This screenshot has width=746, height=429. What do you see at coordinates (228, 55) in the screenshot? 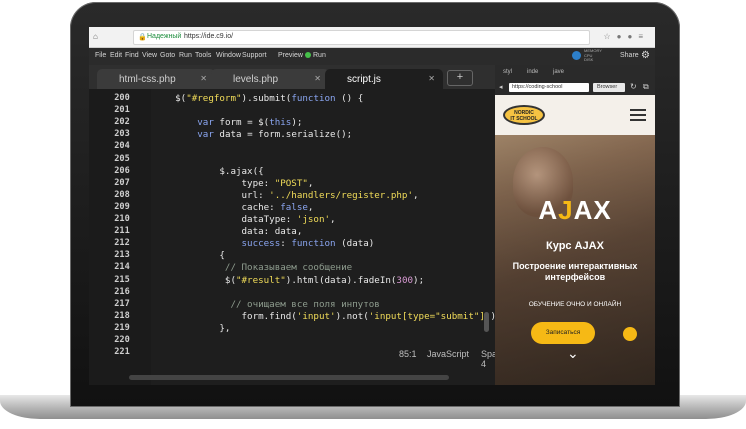
I see `menu-window: Window` at bounding box center [228, 55].